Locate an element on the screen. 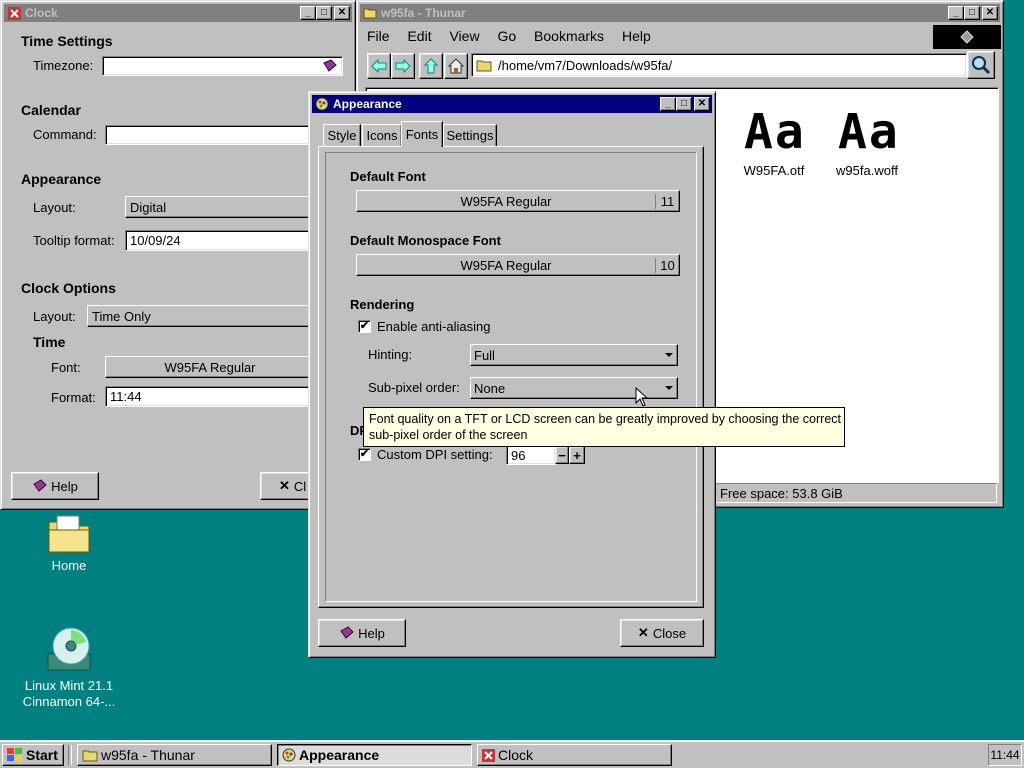  menu-go: Go is located at coordinates (506, 36).